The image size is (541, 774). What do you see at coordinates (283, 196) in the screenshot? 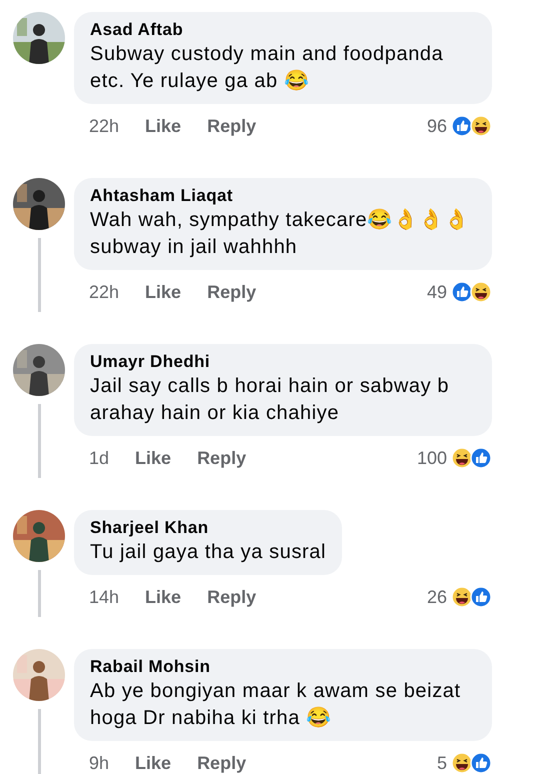
I see `author-name: Ahtasham Liaqat` at bounding box center [283, 196].